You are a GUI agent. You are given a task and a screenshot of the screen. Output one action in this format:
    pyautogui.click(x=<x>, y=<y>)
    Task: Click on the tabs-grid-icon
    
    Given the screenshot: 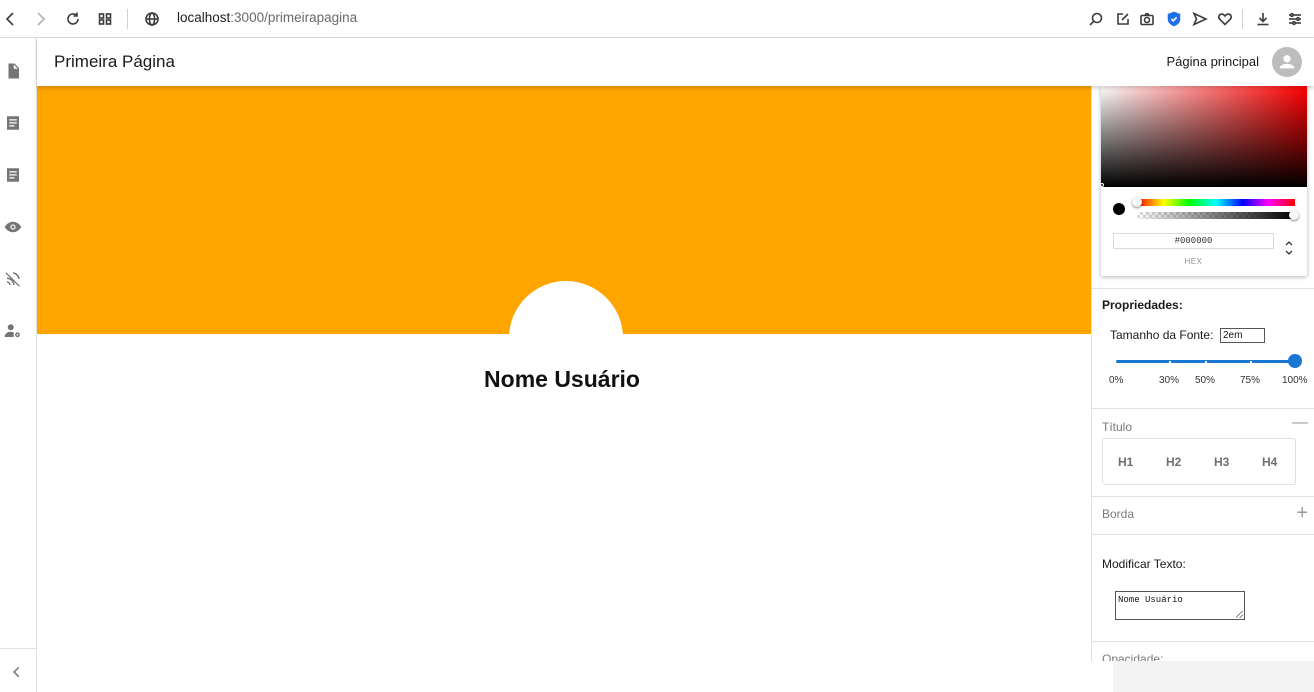 What is the action you would take?
    pyautogui.click(x=105, y=19)
    